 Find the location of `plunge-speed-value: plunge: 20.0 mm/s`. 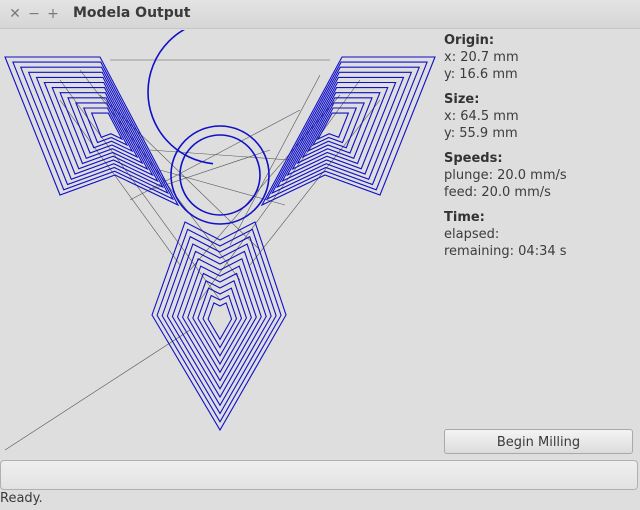

plunge-speed-value: plunge: 20.0 mm/s is located at coordinates (505, 175).